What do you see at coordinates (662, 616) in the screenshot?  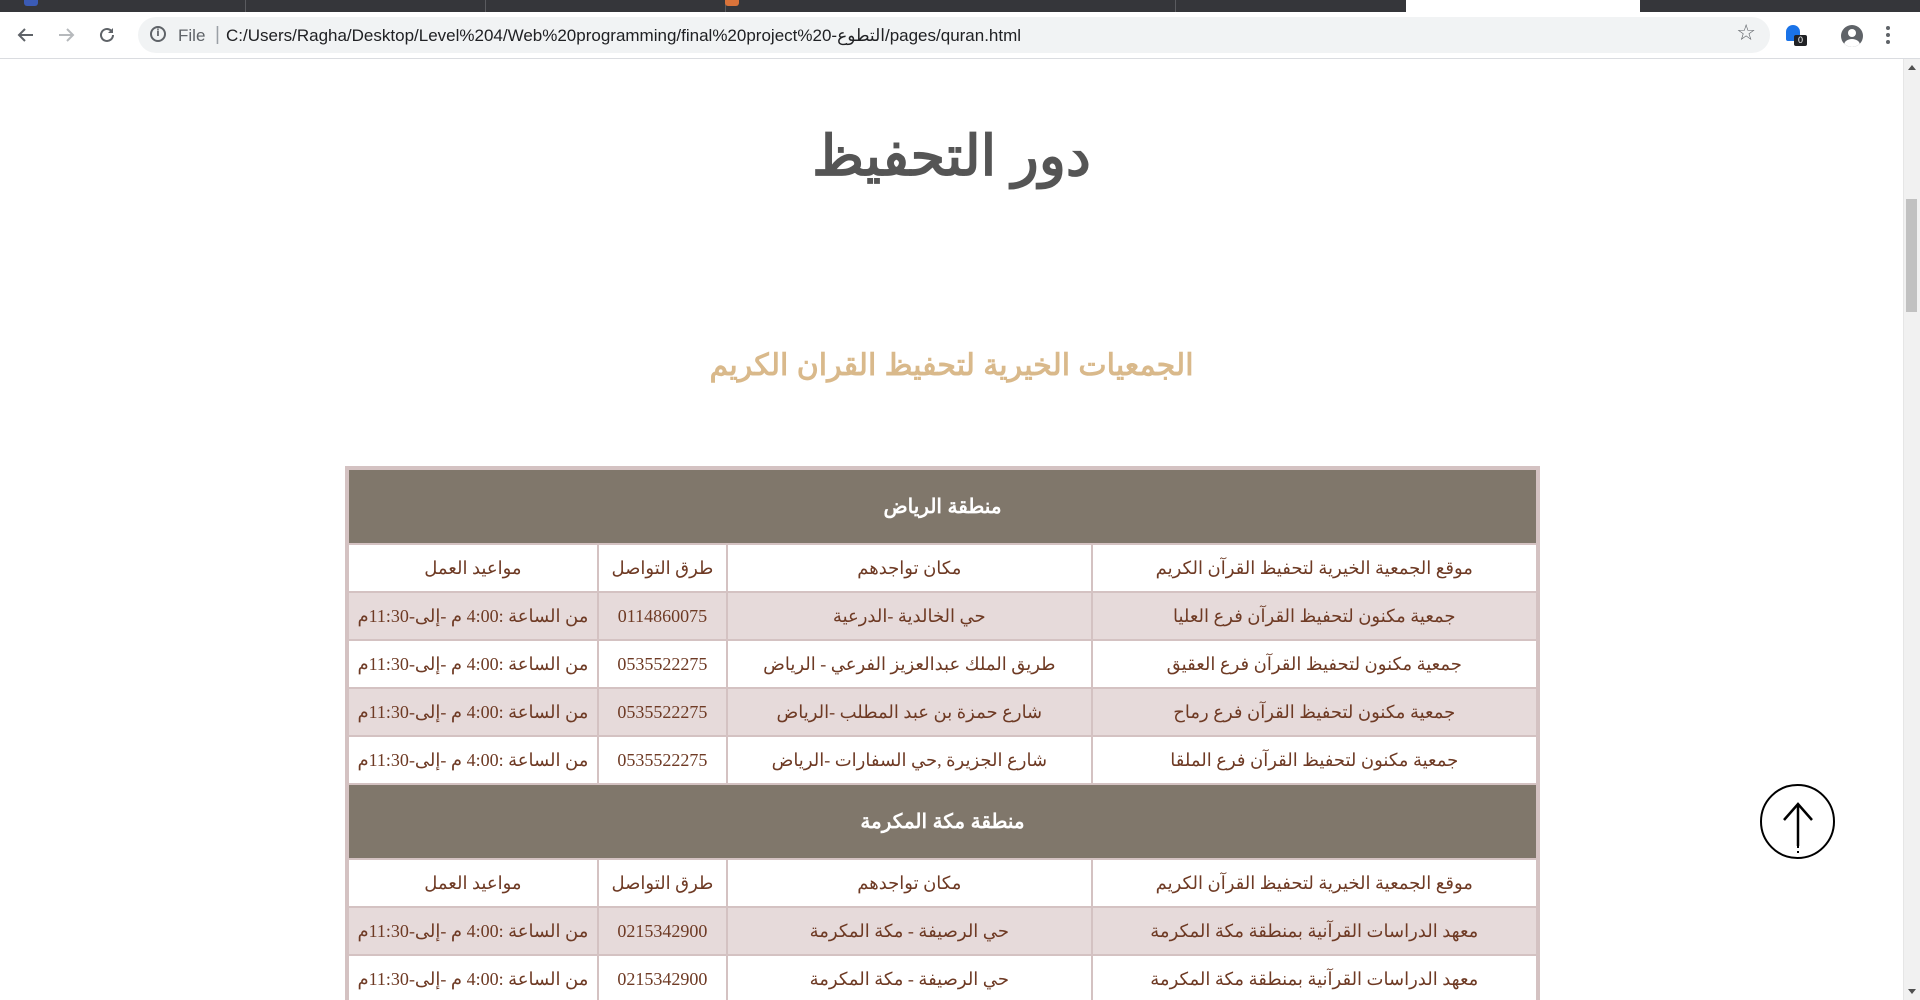 I see `center-contact-cell: 0114860075` at bounding box center [662, 616].